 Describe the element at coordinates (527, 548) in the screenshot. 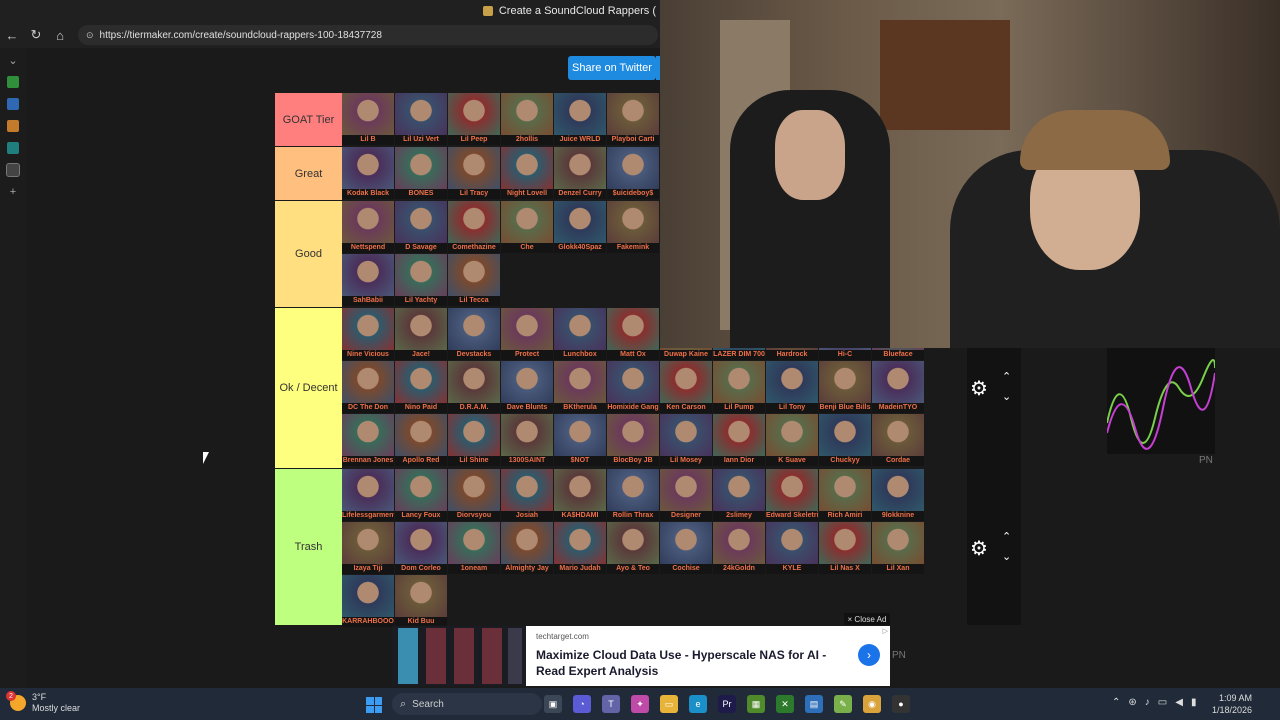

I see `rapper-card: Almighty Jay` at that location.